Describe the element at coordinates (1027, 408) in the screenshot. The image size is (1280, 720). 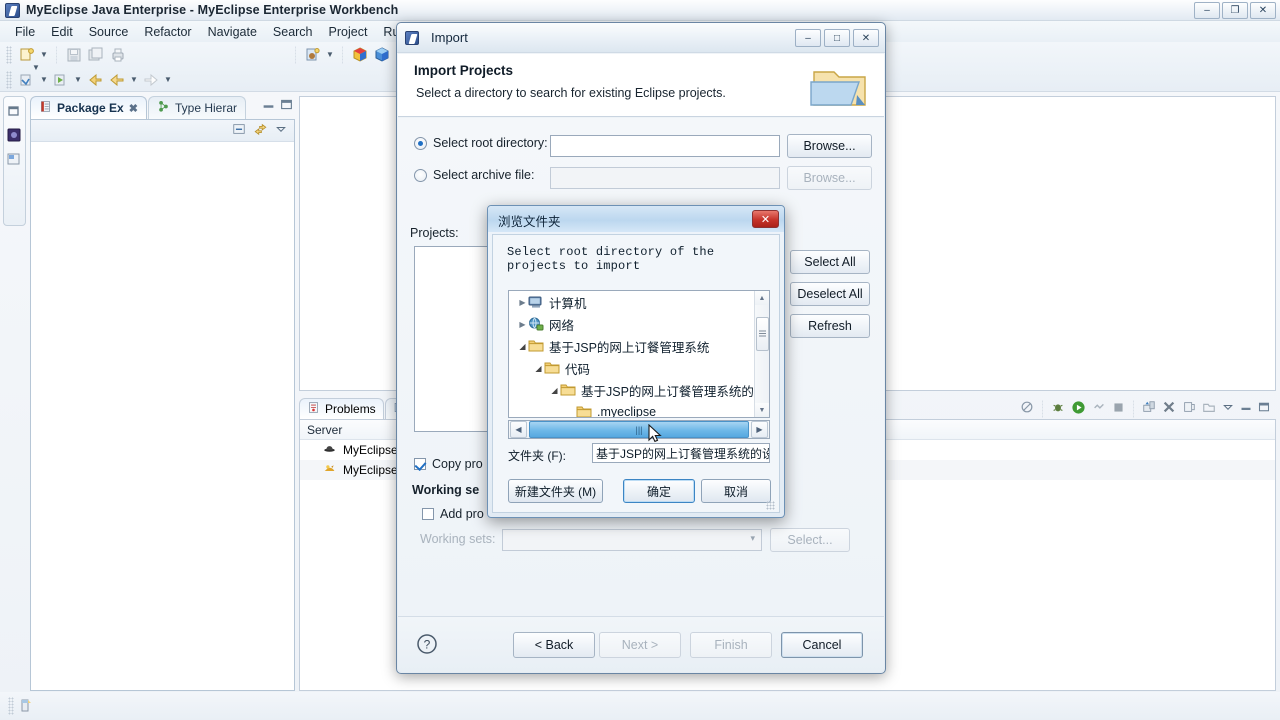
I see `no-publish-icon` at that location.